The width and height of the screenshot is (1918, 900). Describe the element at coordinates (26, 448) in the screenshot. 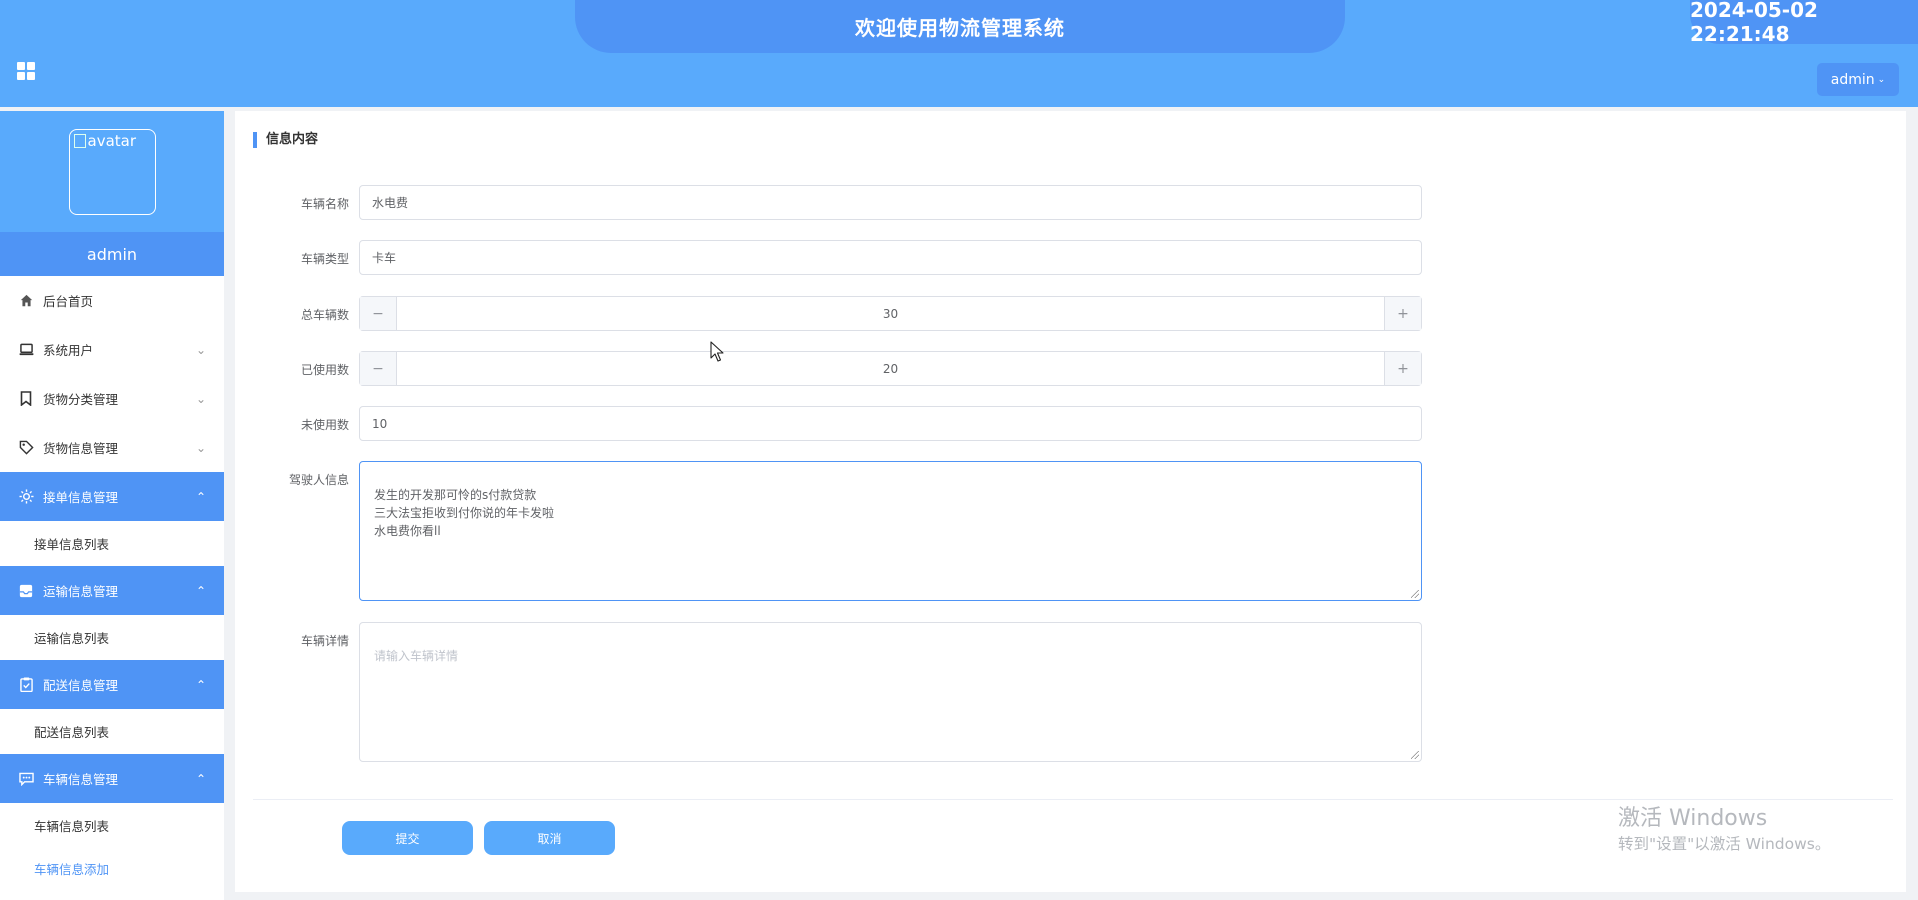

I see `tag-icon` at that location.